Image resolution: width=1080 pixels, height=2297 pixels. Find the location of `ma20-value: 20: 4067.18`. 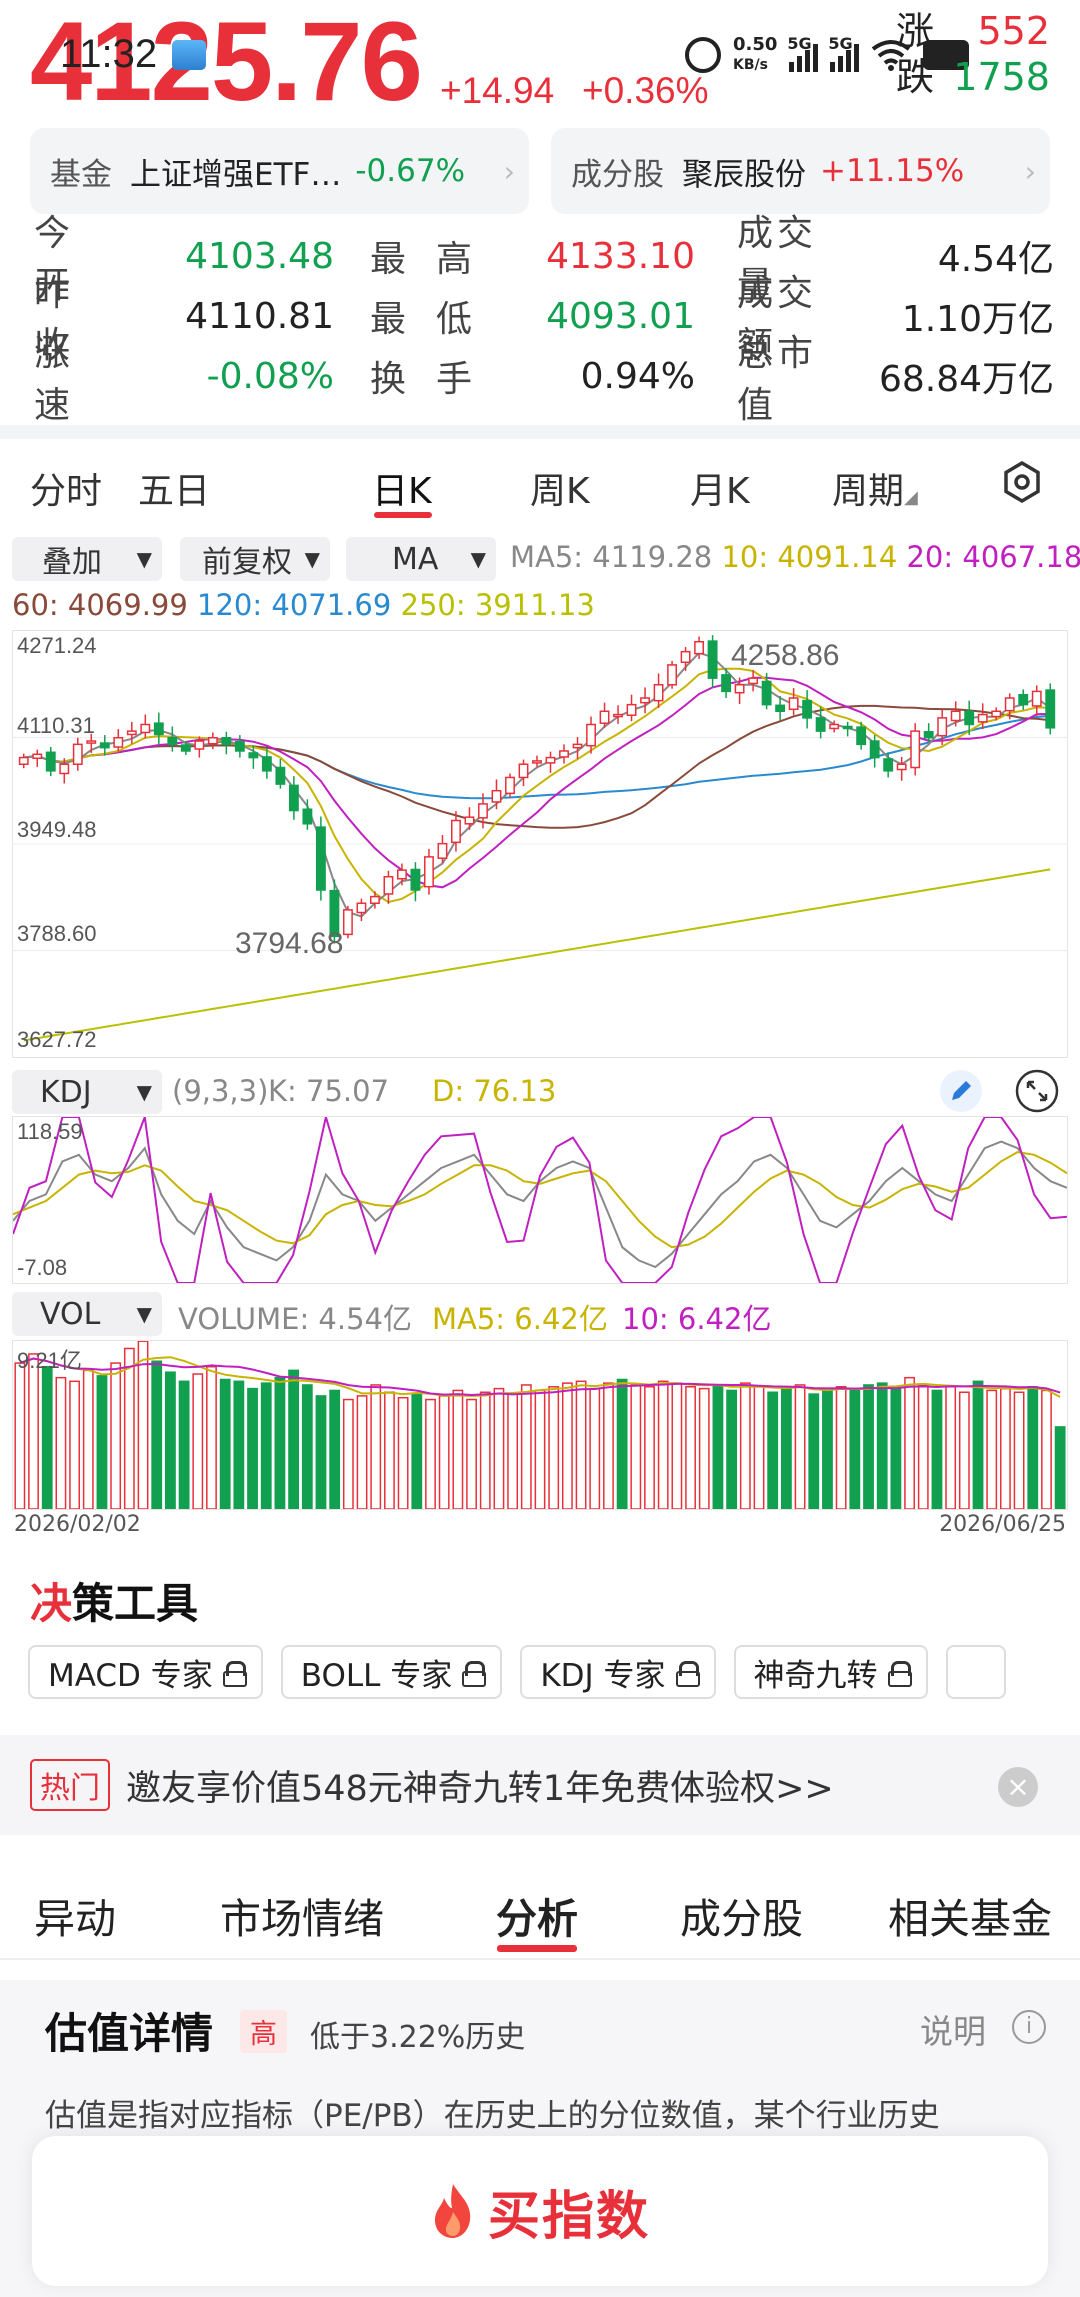

ma20-value: 20: 4067.18 is located at coordinates (993, 557).